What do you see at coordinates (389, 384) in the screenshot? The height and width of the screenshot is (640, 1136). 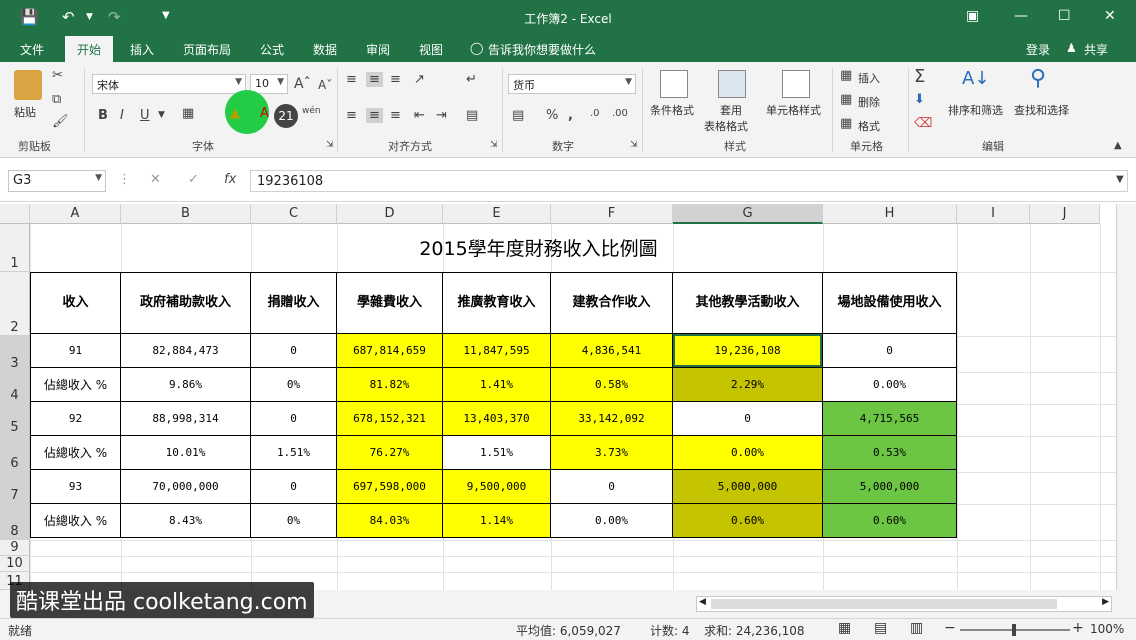 I see `table-cell: 81.82%` at bounding box center [389, 384].